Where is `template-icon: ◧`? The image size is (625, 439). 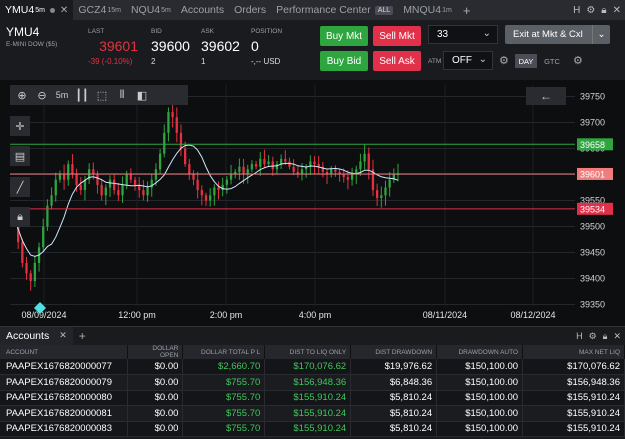 template-icon: ◧ is located at coordinates (142, 95).